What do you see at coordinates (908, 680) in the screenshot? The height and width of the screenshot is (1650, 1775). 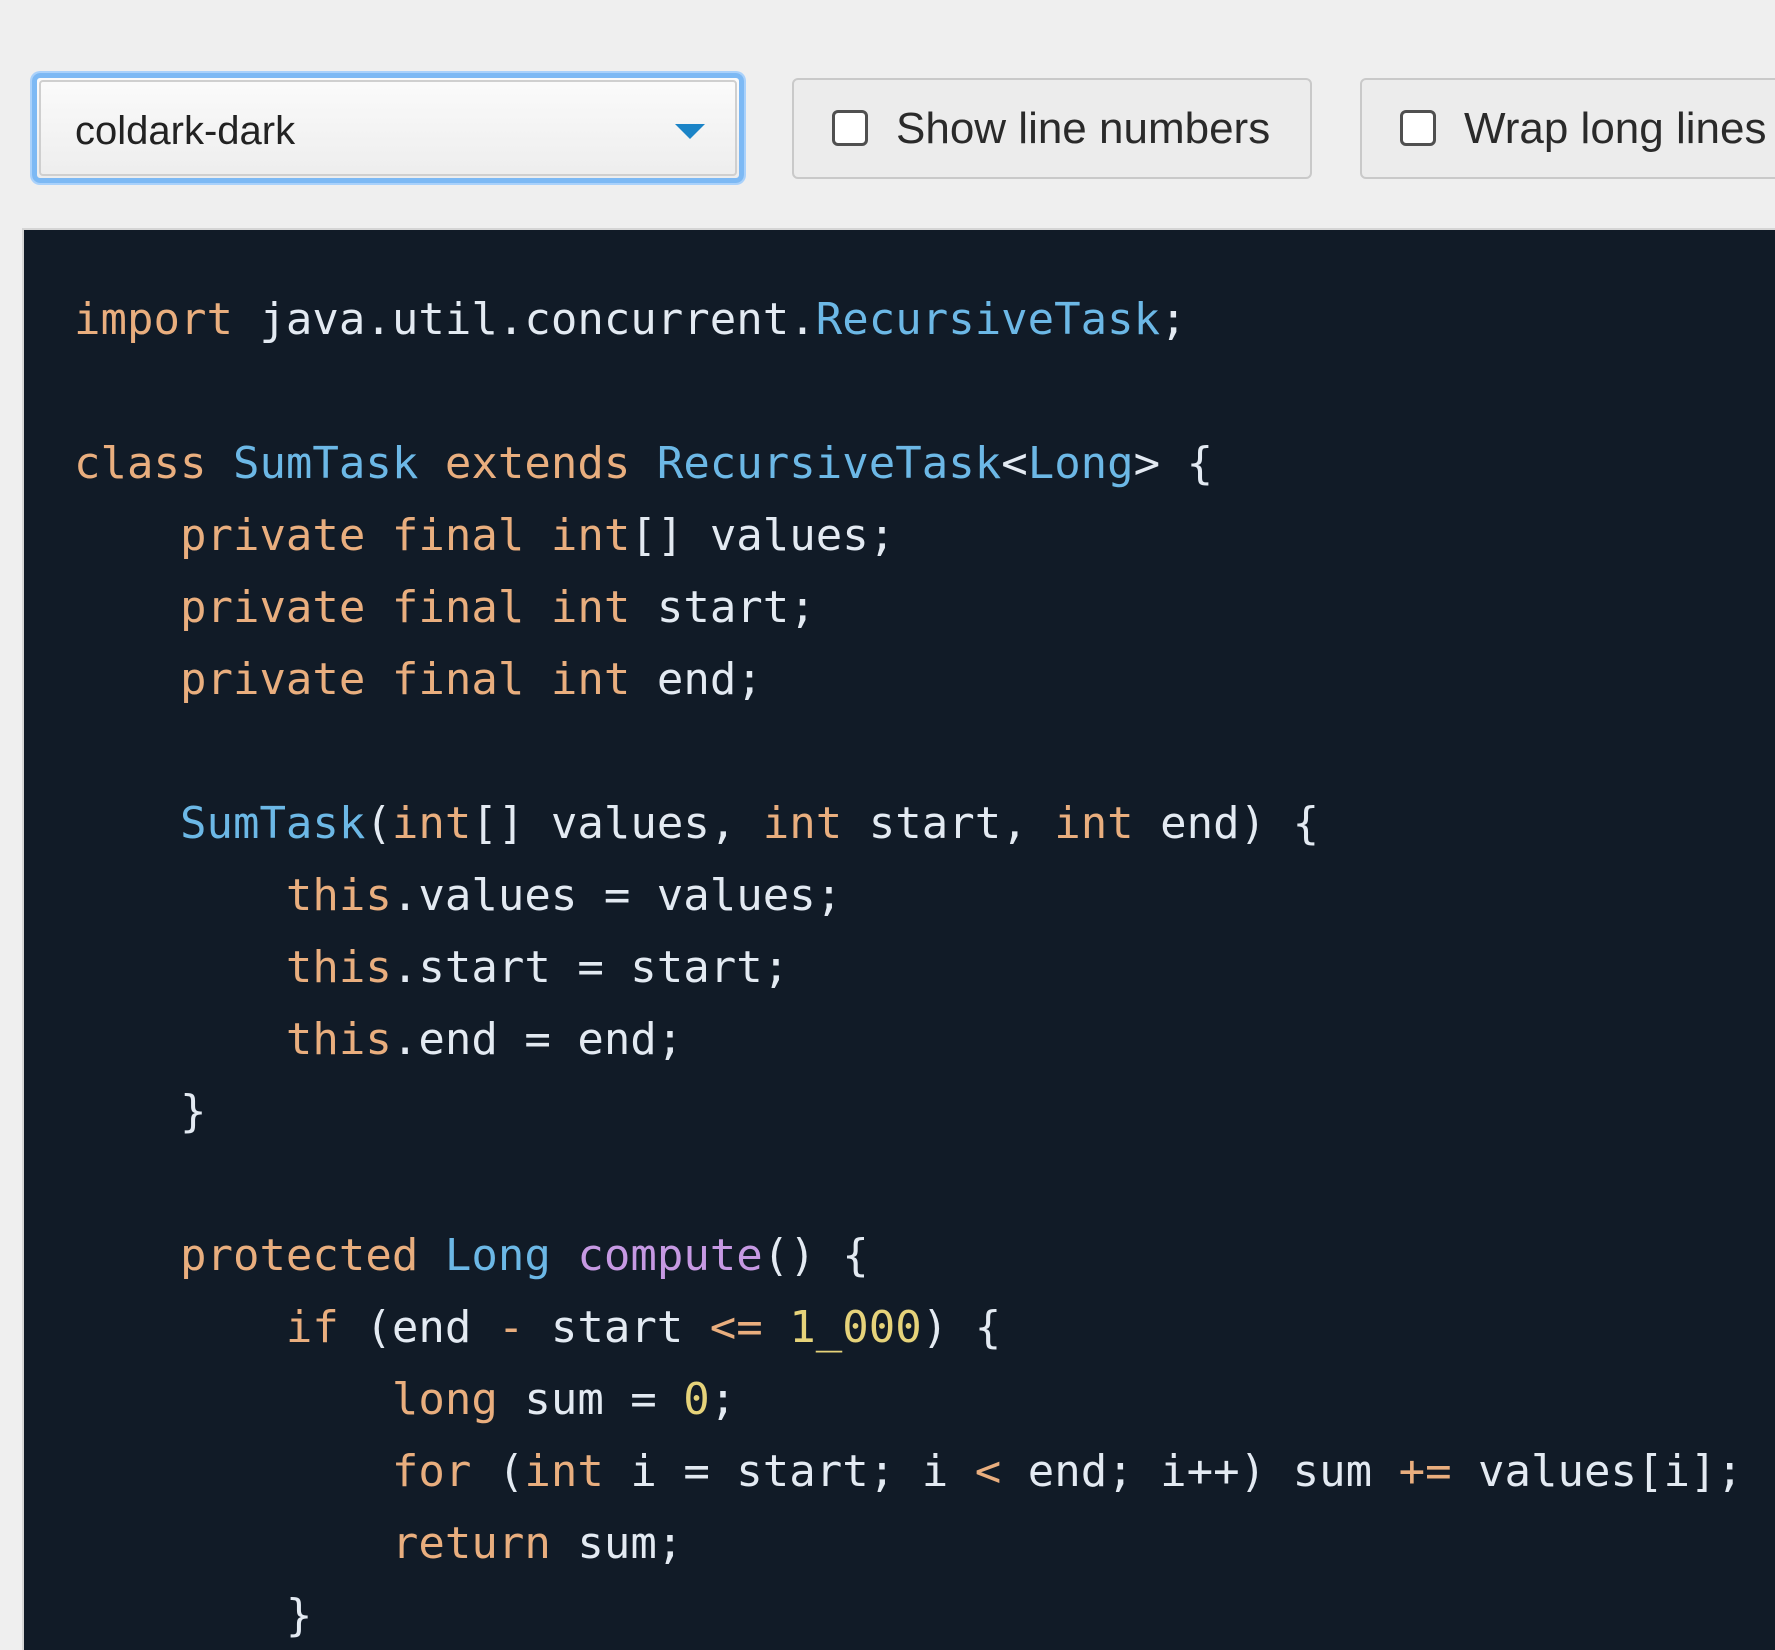 I see `code-line: private final int end;` at bounding box center [908, 680].